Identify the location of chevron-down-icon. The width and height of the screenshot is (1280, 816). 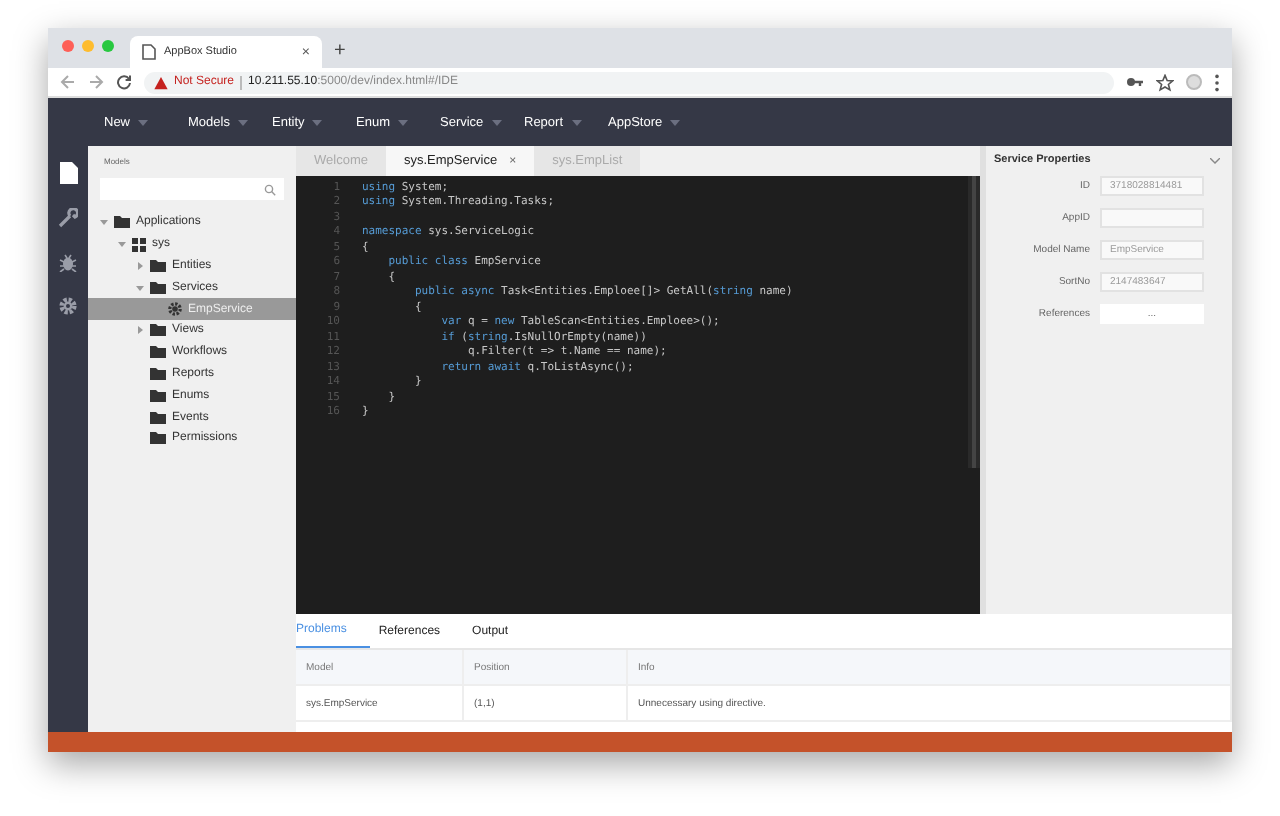
(1215, 160).